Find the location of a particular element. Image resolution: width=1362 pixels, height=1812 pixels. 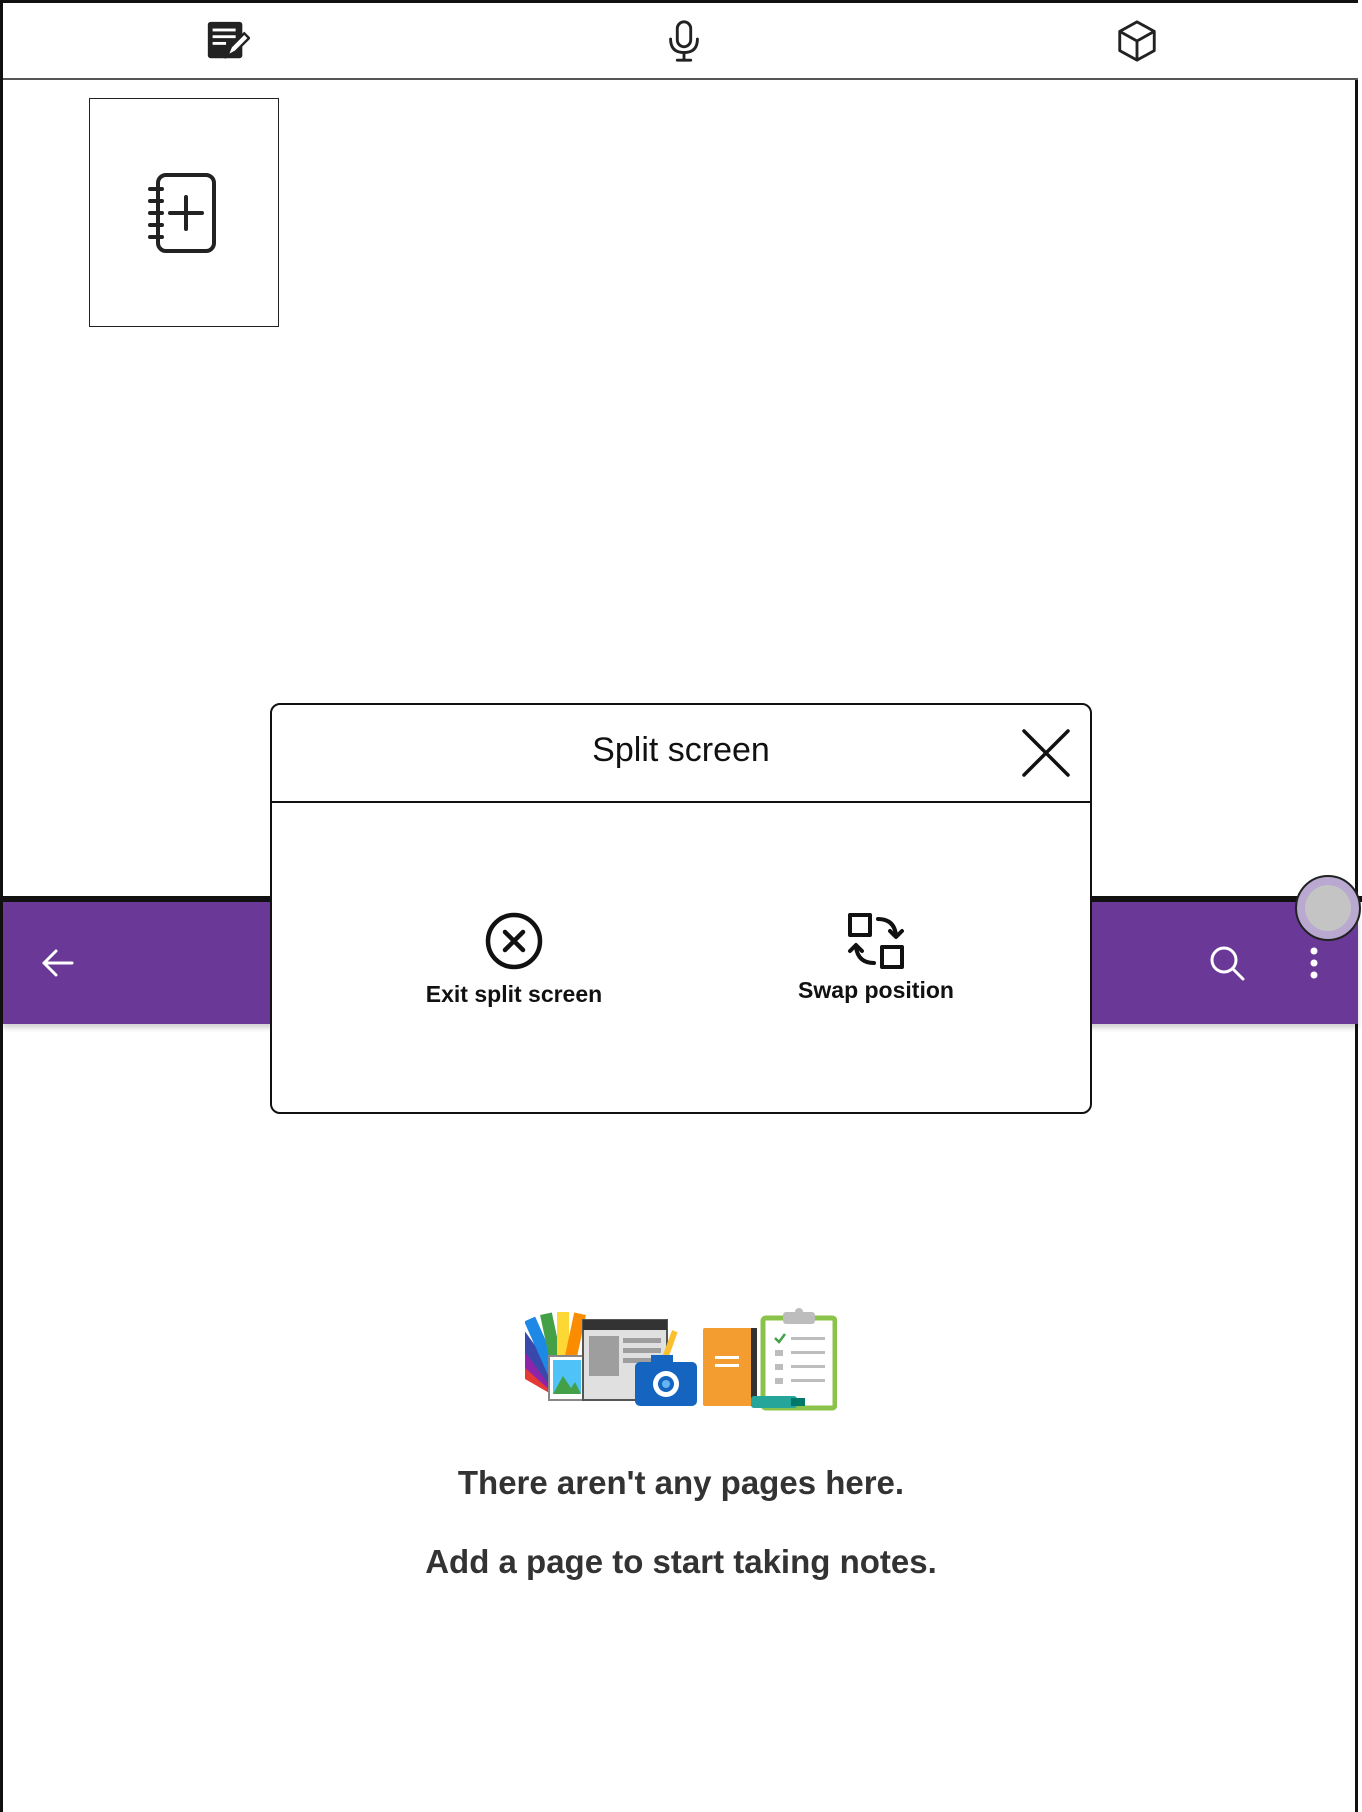

close-icon is located at coordinates (1046, 753).